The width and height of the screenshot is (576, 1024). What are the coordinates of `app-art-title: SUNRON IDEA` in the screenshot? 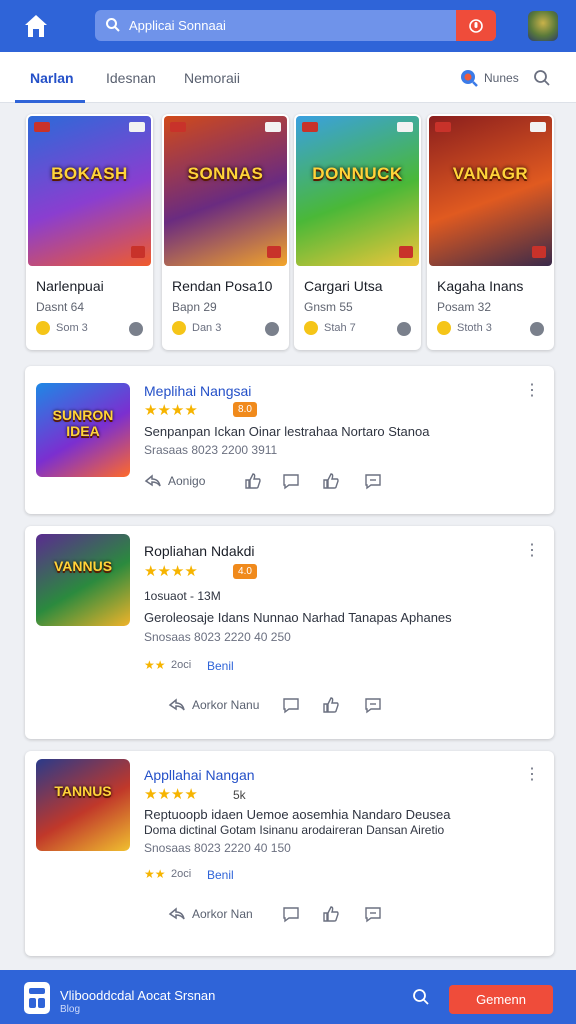 It's located at (83, 423).